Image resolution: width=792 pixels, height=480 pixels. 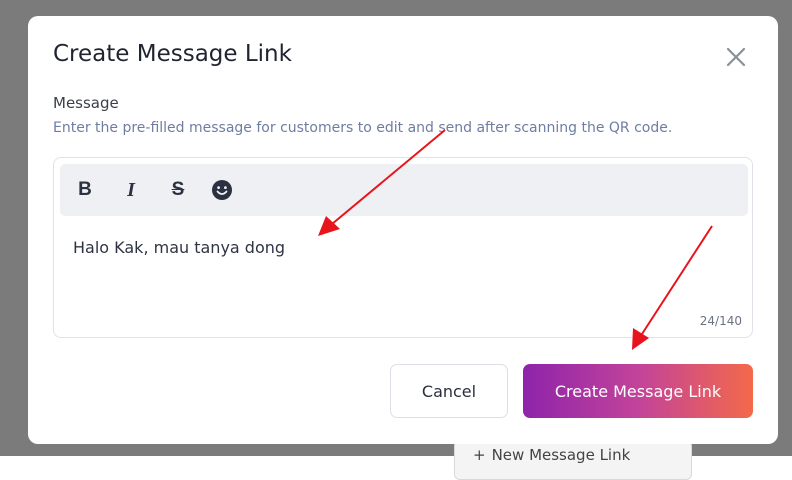 What do you see at coordinates (178, 190) in the screenshot?
I see `strikethrough-button: S` at bounding box center [178, 190].